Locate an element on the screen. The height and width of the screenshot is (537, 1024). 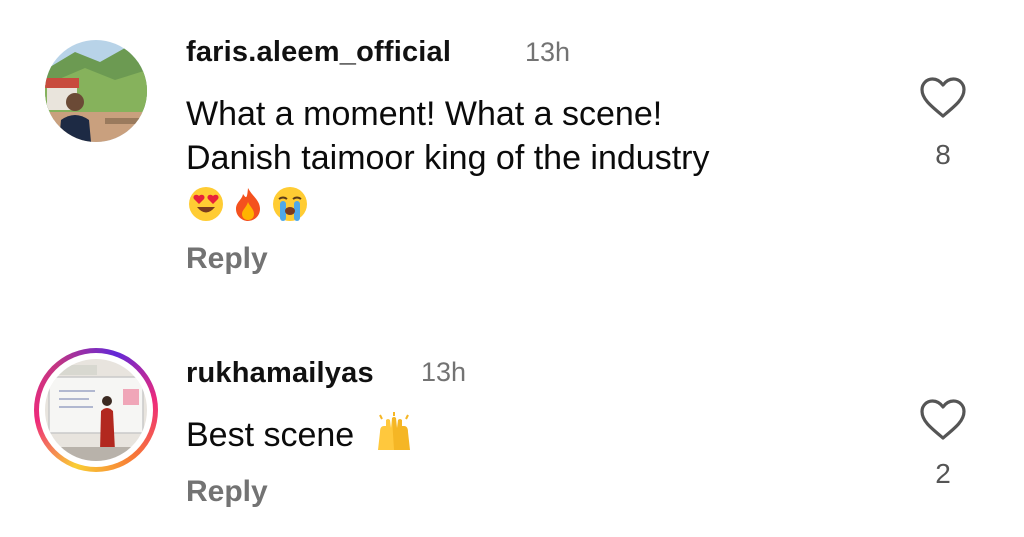
avatar is located at coordinates (96, 91).